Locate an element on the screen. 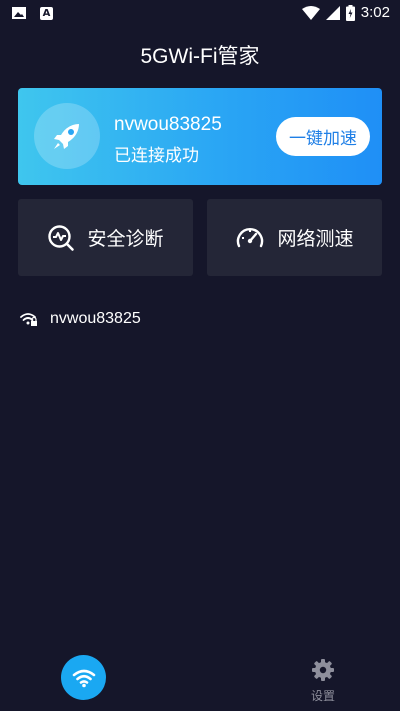  rocket-icon is located at coordinates (66, 136).